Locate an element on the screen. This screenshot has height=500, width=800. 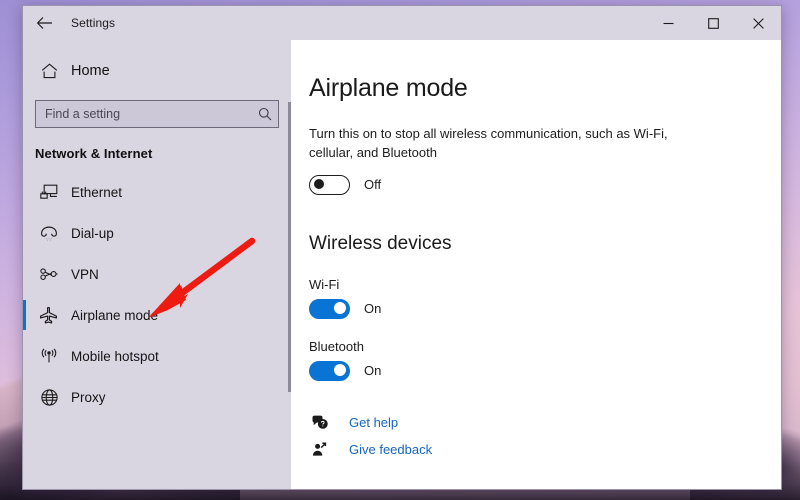
feedback-person-icon is located at coordinates (320, 449).